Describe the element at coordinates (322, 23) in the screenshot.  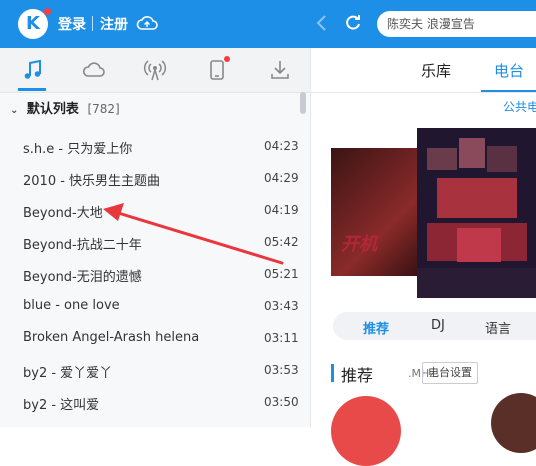
I see `back-arrow-icon` at that location.